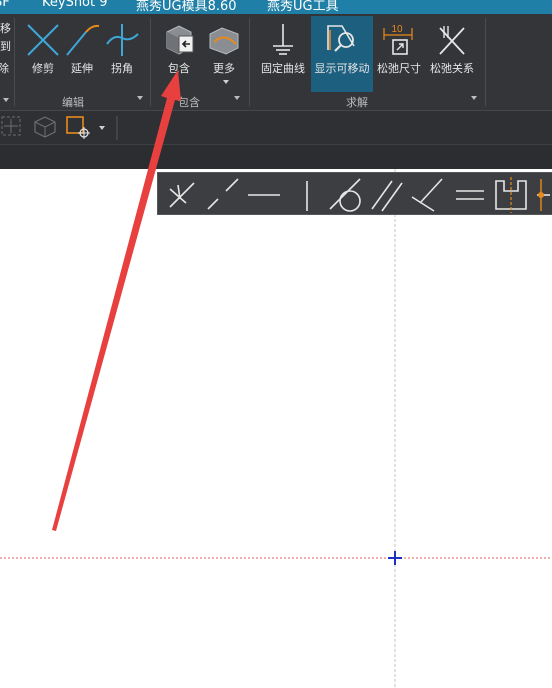  Describe the element at coordinates (399, 68) in the screenshot. I see `relax-dimension-label: 松弛尺寸` at that location.